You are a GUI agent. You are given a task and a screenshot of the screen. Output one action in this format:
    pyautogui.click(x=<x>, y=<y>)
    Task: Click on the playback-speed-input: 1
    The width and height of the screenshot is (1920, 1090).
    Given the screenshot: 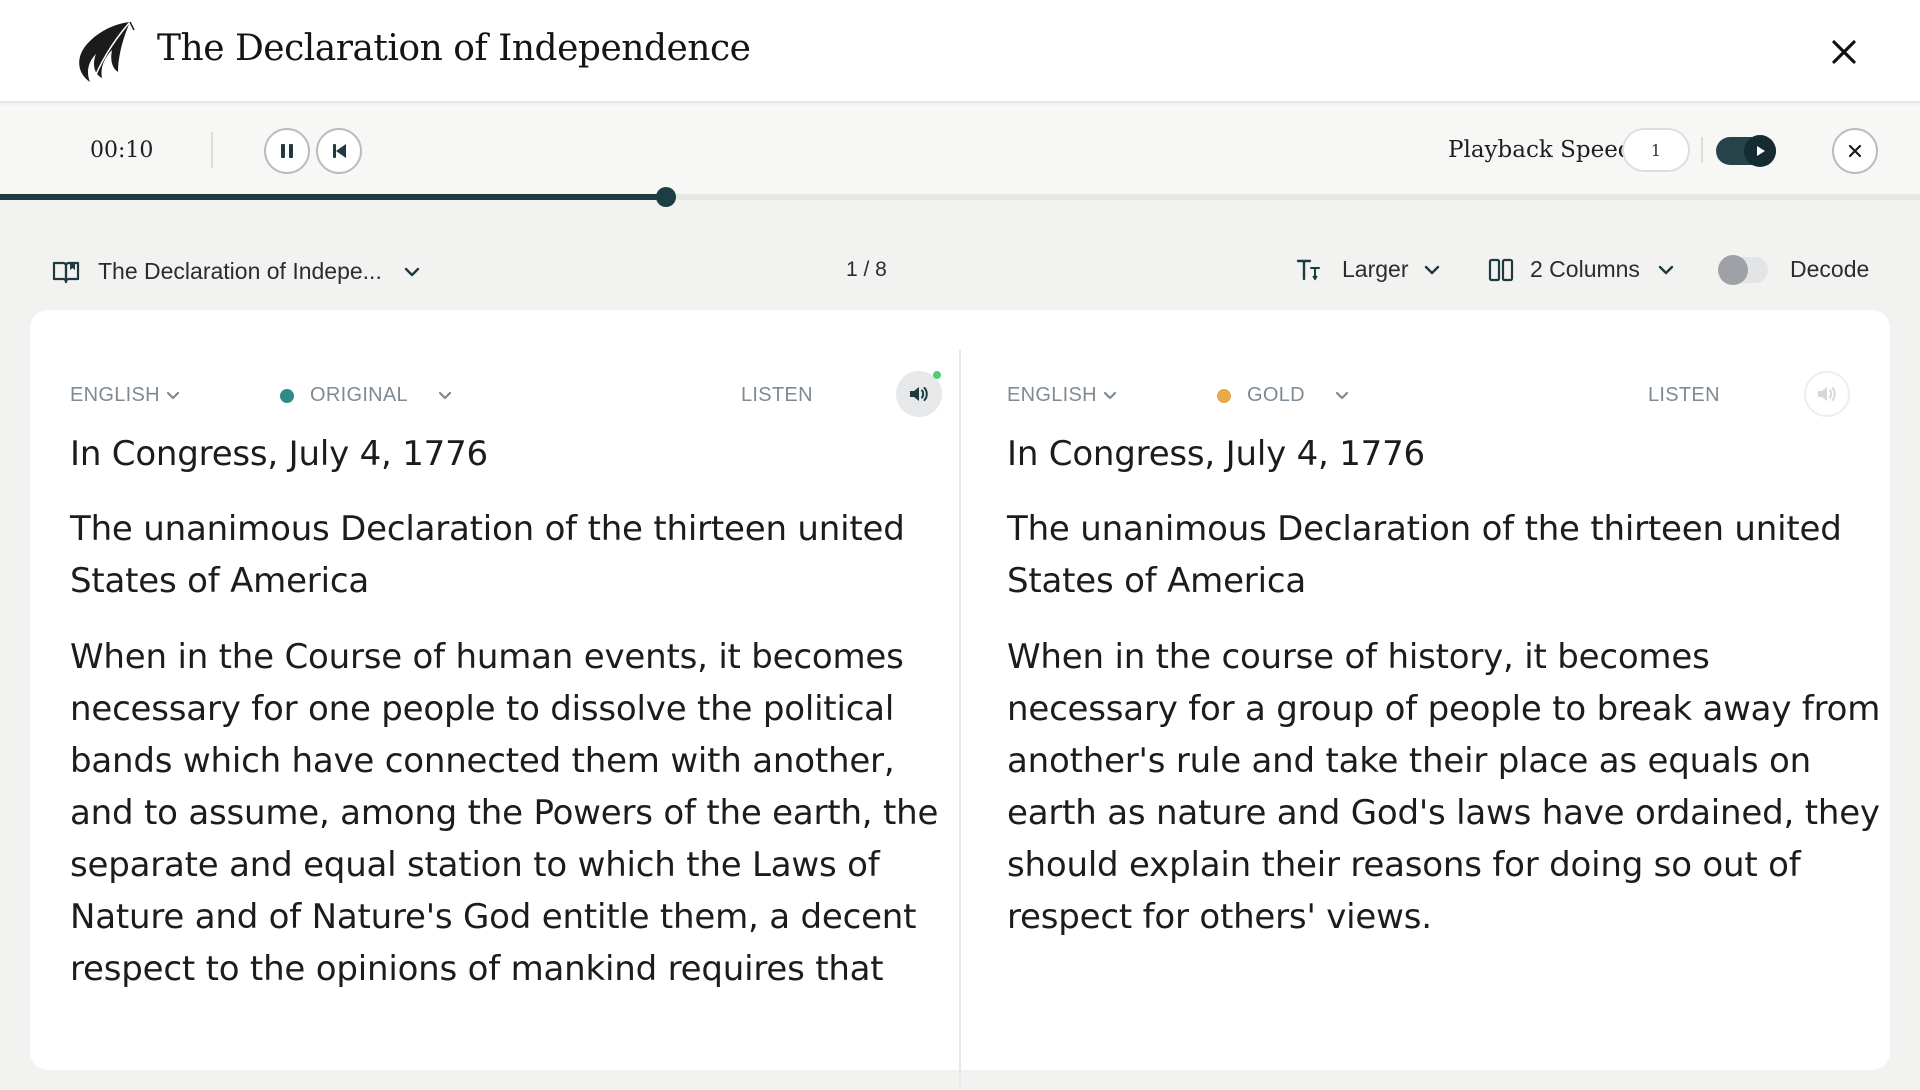 What is the action you would take?
    pyautogui.click(x=1656, y=150)
    